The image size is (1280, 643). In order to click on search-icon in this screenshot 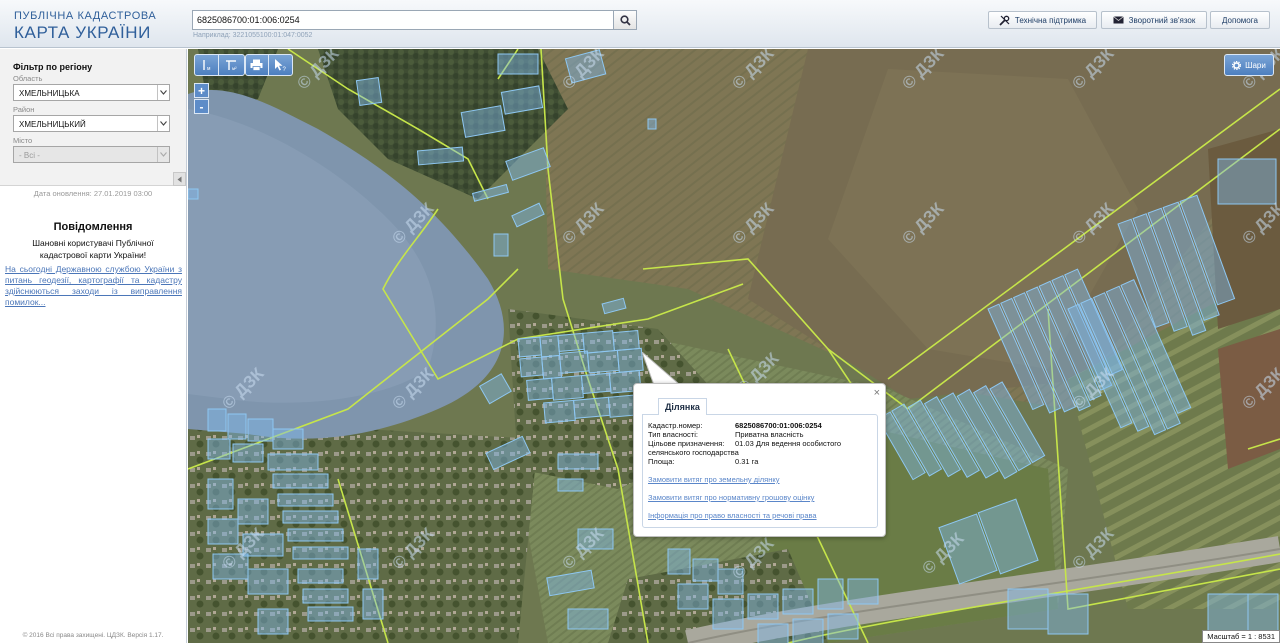, I will do `click(625, 20)`.